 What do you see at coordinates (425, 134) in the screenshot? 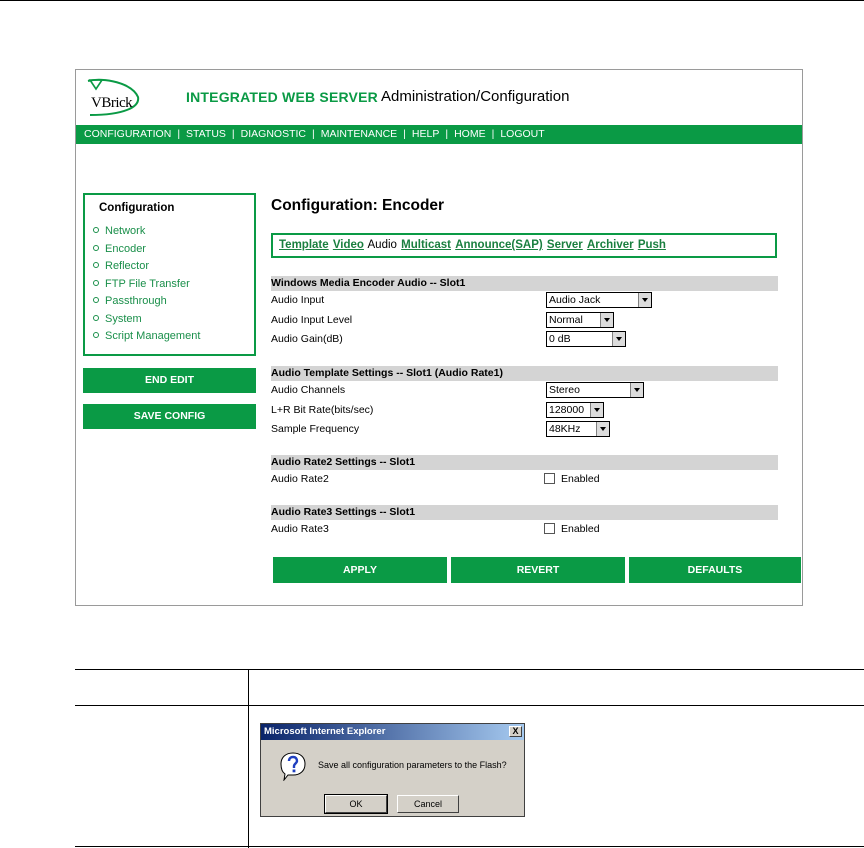
I see `nav-help: HELP` at bounding box center [425, 134].